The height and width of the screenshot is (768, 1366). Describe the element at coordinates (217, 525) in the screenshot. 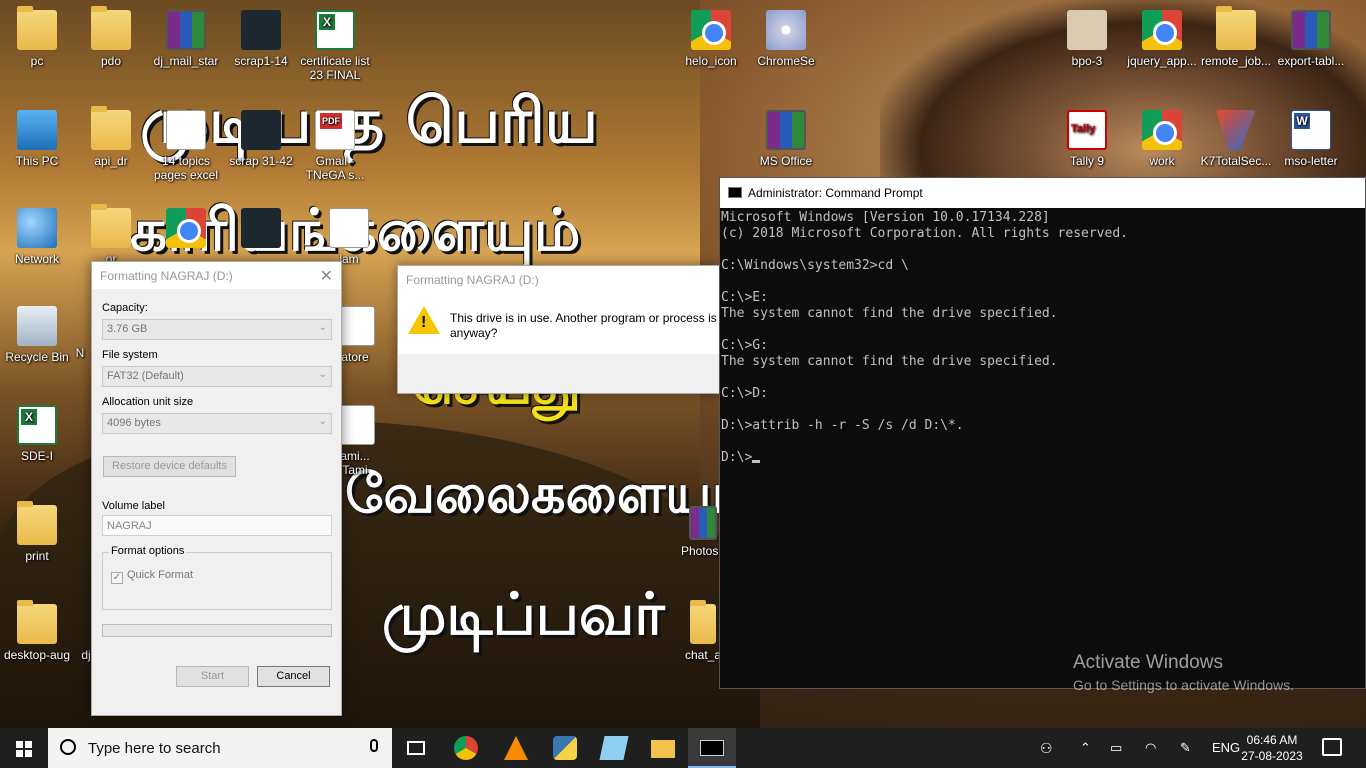

I see `volume-label-input` at that location.